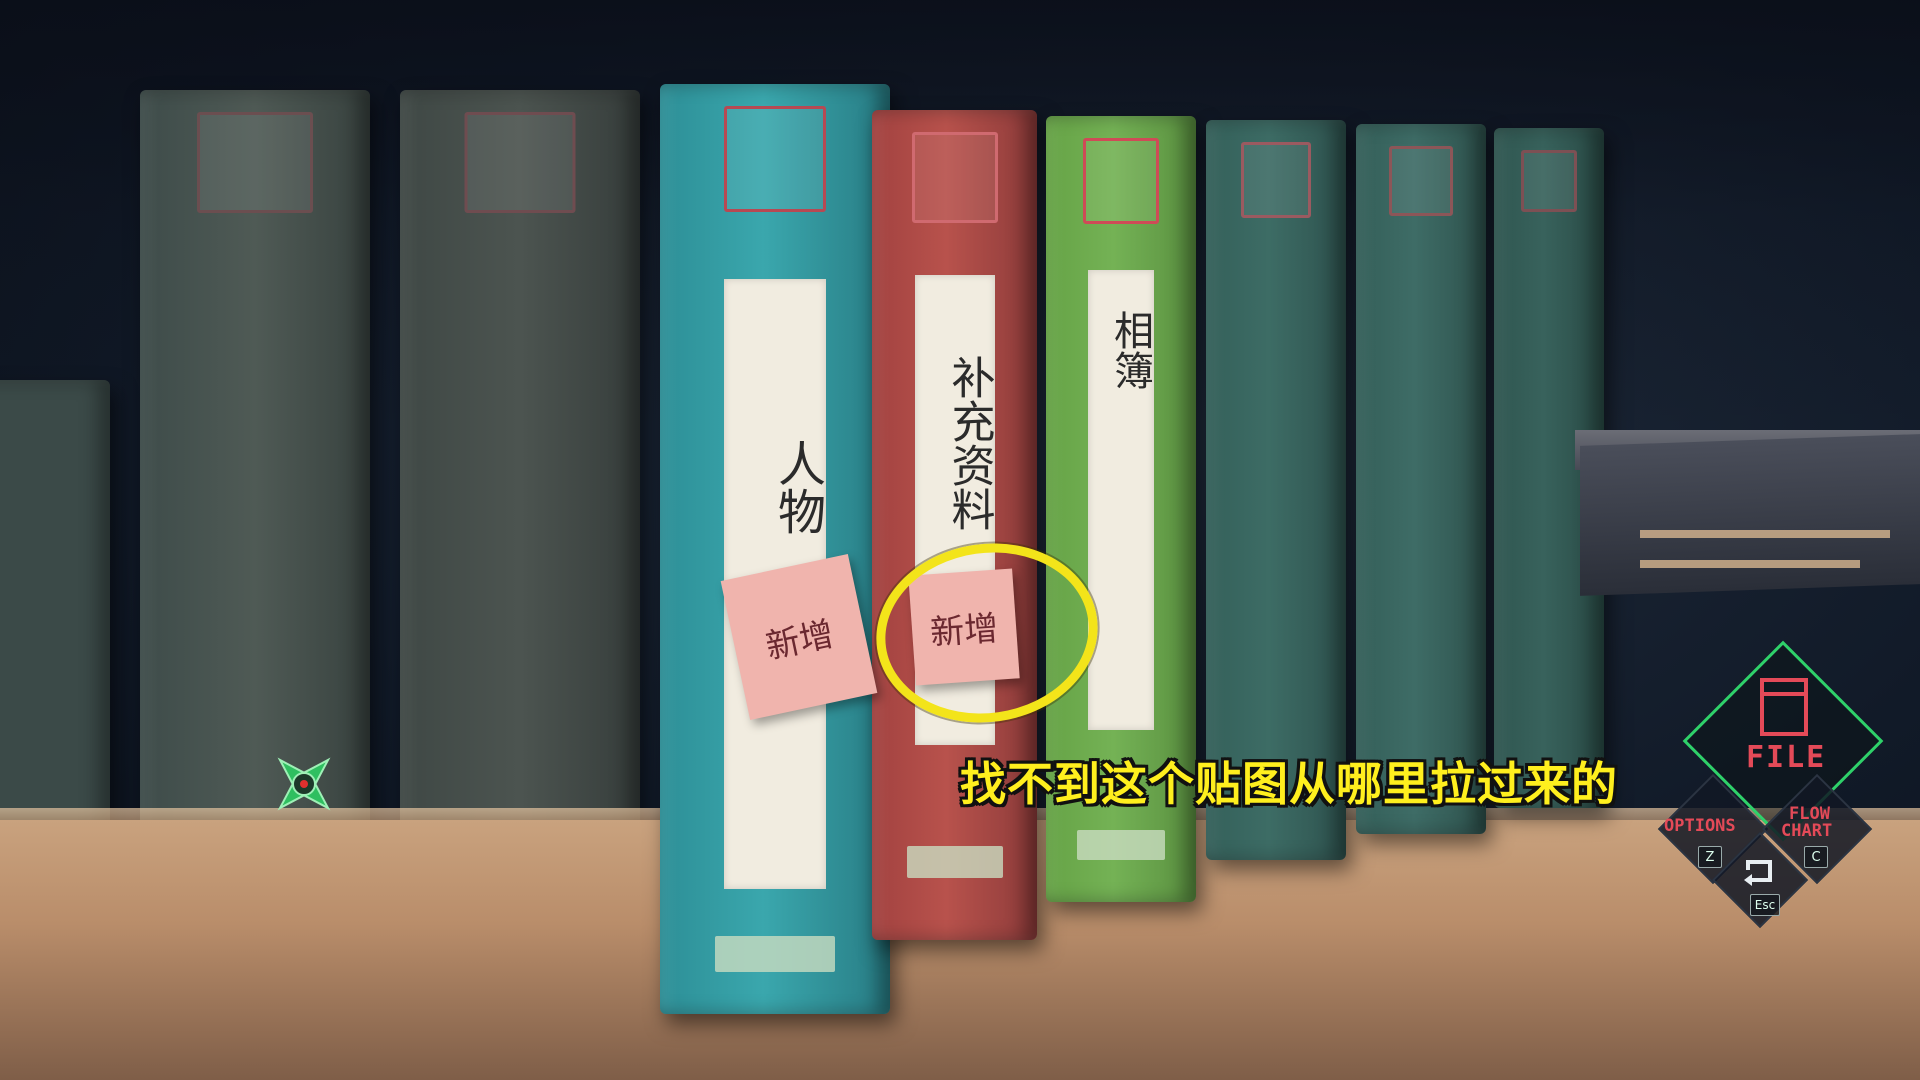  Describe the element at coordinates (1786, 757) in the screenshot. I see `hud-file-label: FILE` at that location.